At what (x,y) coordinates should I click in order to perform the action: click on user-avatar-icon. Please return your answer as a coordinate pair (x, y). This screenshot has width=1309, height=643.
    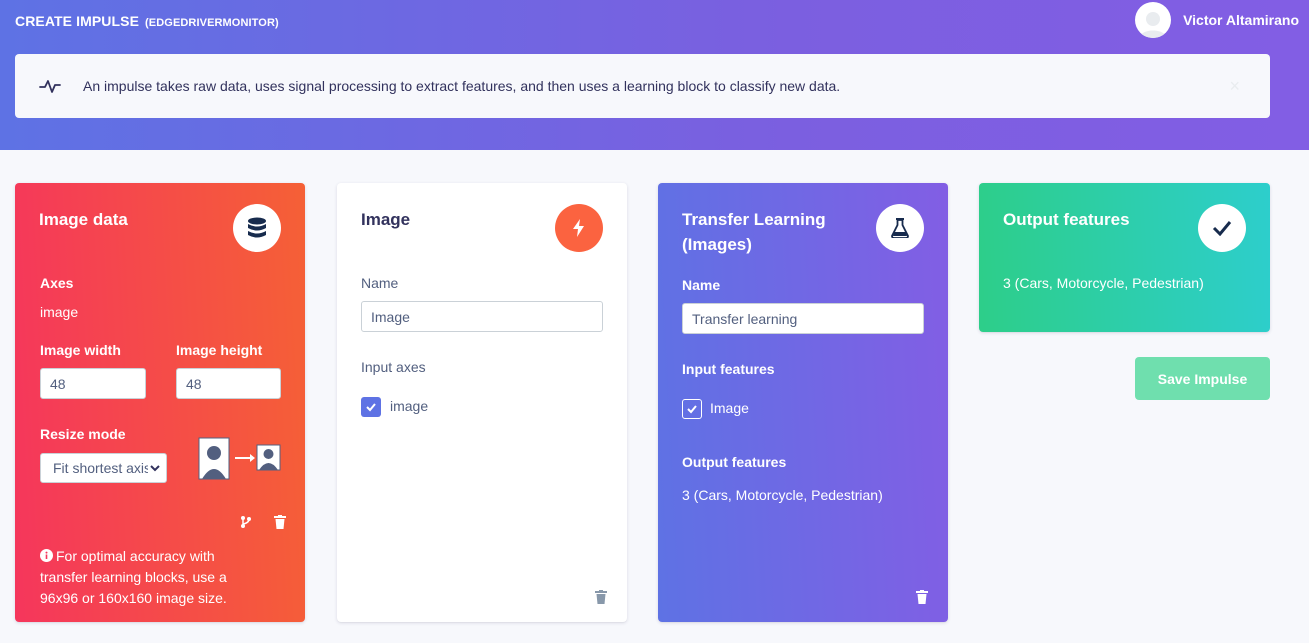
    Looking at the image, I should click on (1153, 25).